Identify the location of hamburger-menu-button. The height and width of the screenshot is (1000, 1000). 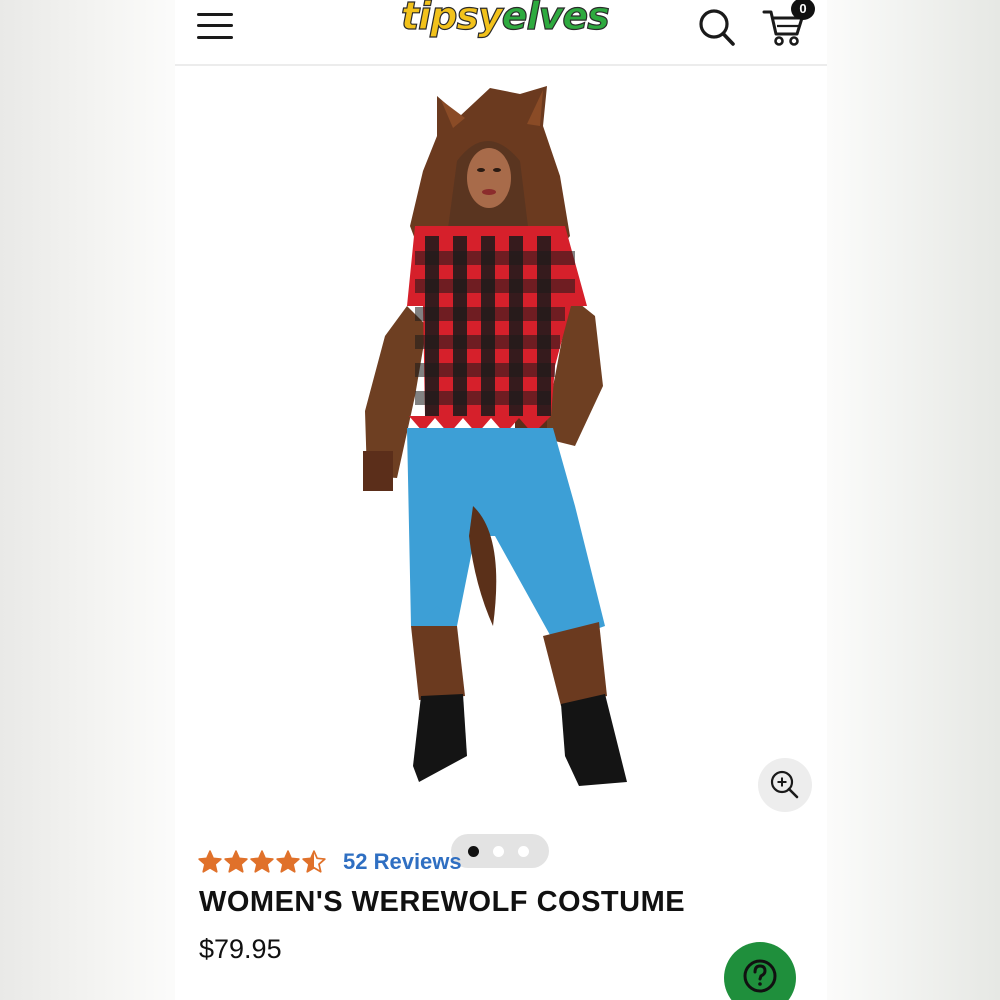
(215, 26).